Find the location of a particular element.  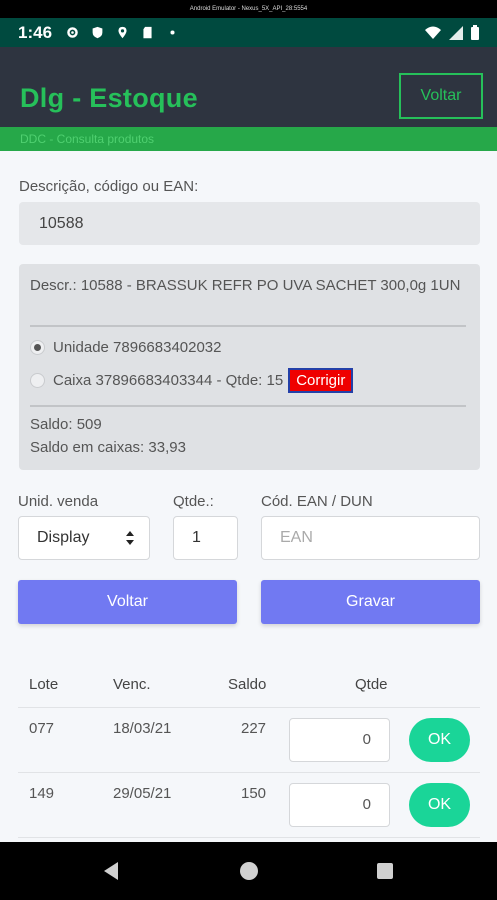

cell-saldo: 227 is located at coordinates (254, 728).